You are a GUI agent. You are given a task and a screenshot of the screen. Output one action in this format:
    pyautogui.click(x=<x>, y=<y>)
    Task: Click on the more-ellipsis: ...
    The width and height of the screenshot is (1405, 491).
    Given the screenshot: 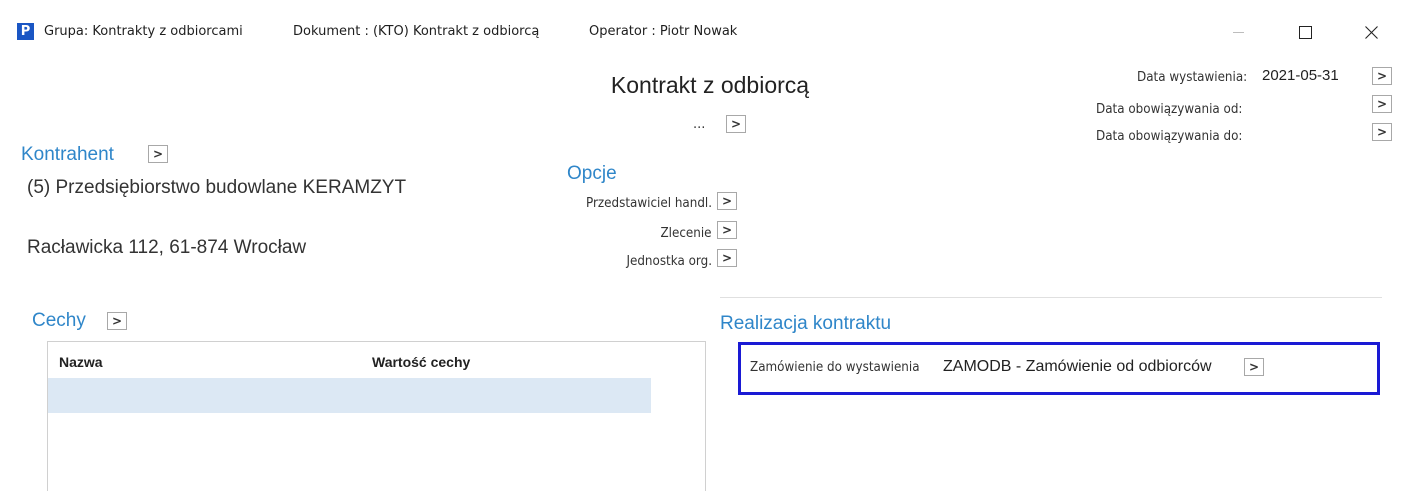 What is the action you would take?
    pyautogui.click(x=699, y=124)
    